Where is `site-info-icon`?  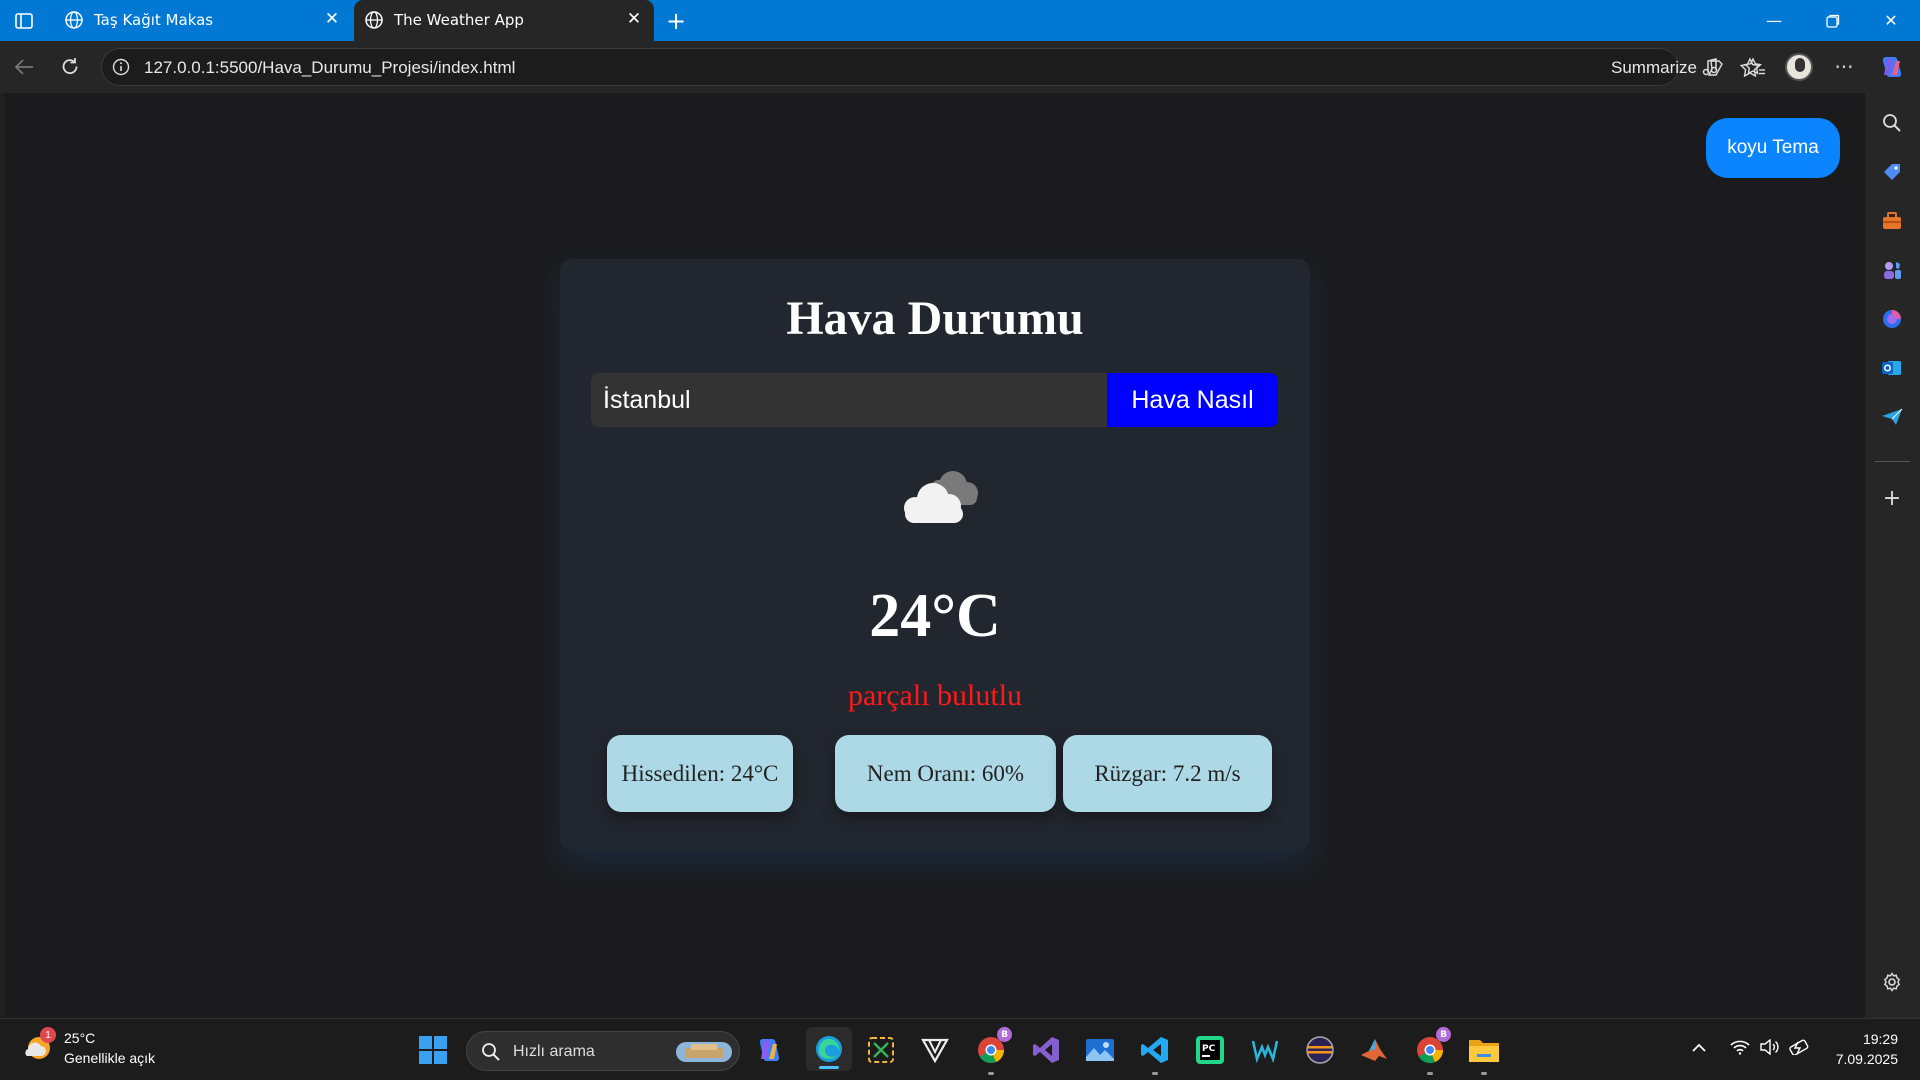
site-info-icon is located at coordinates (121, 67).